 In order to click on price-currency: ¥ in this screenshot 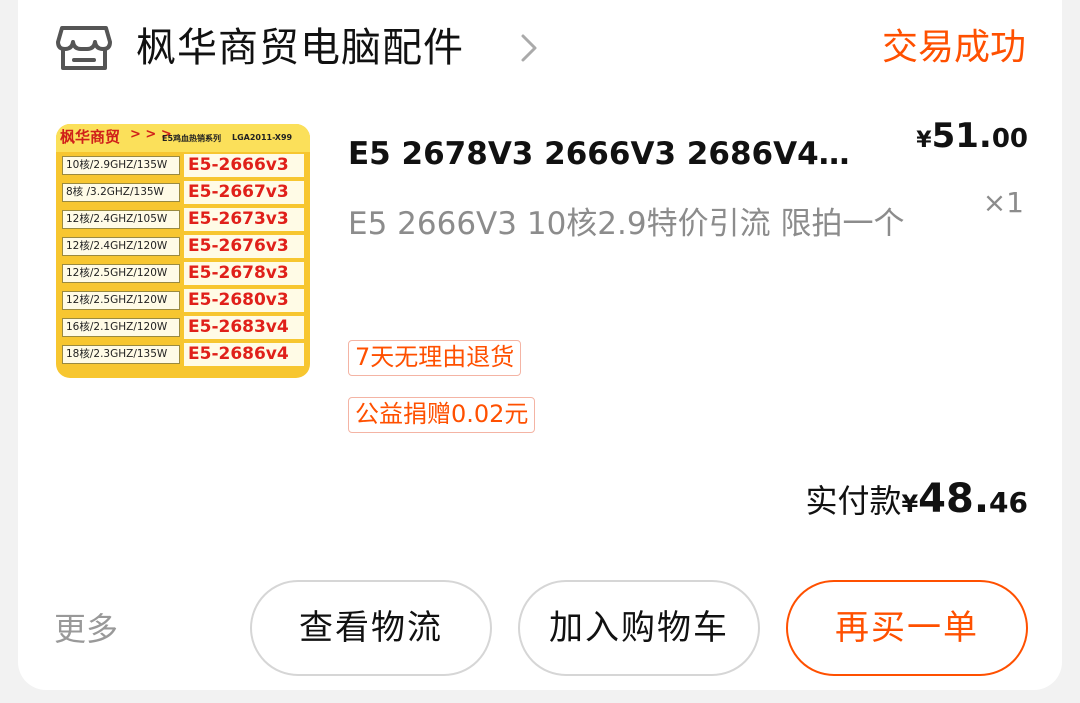, I will do `click(924, 140)`.